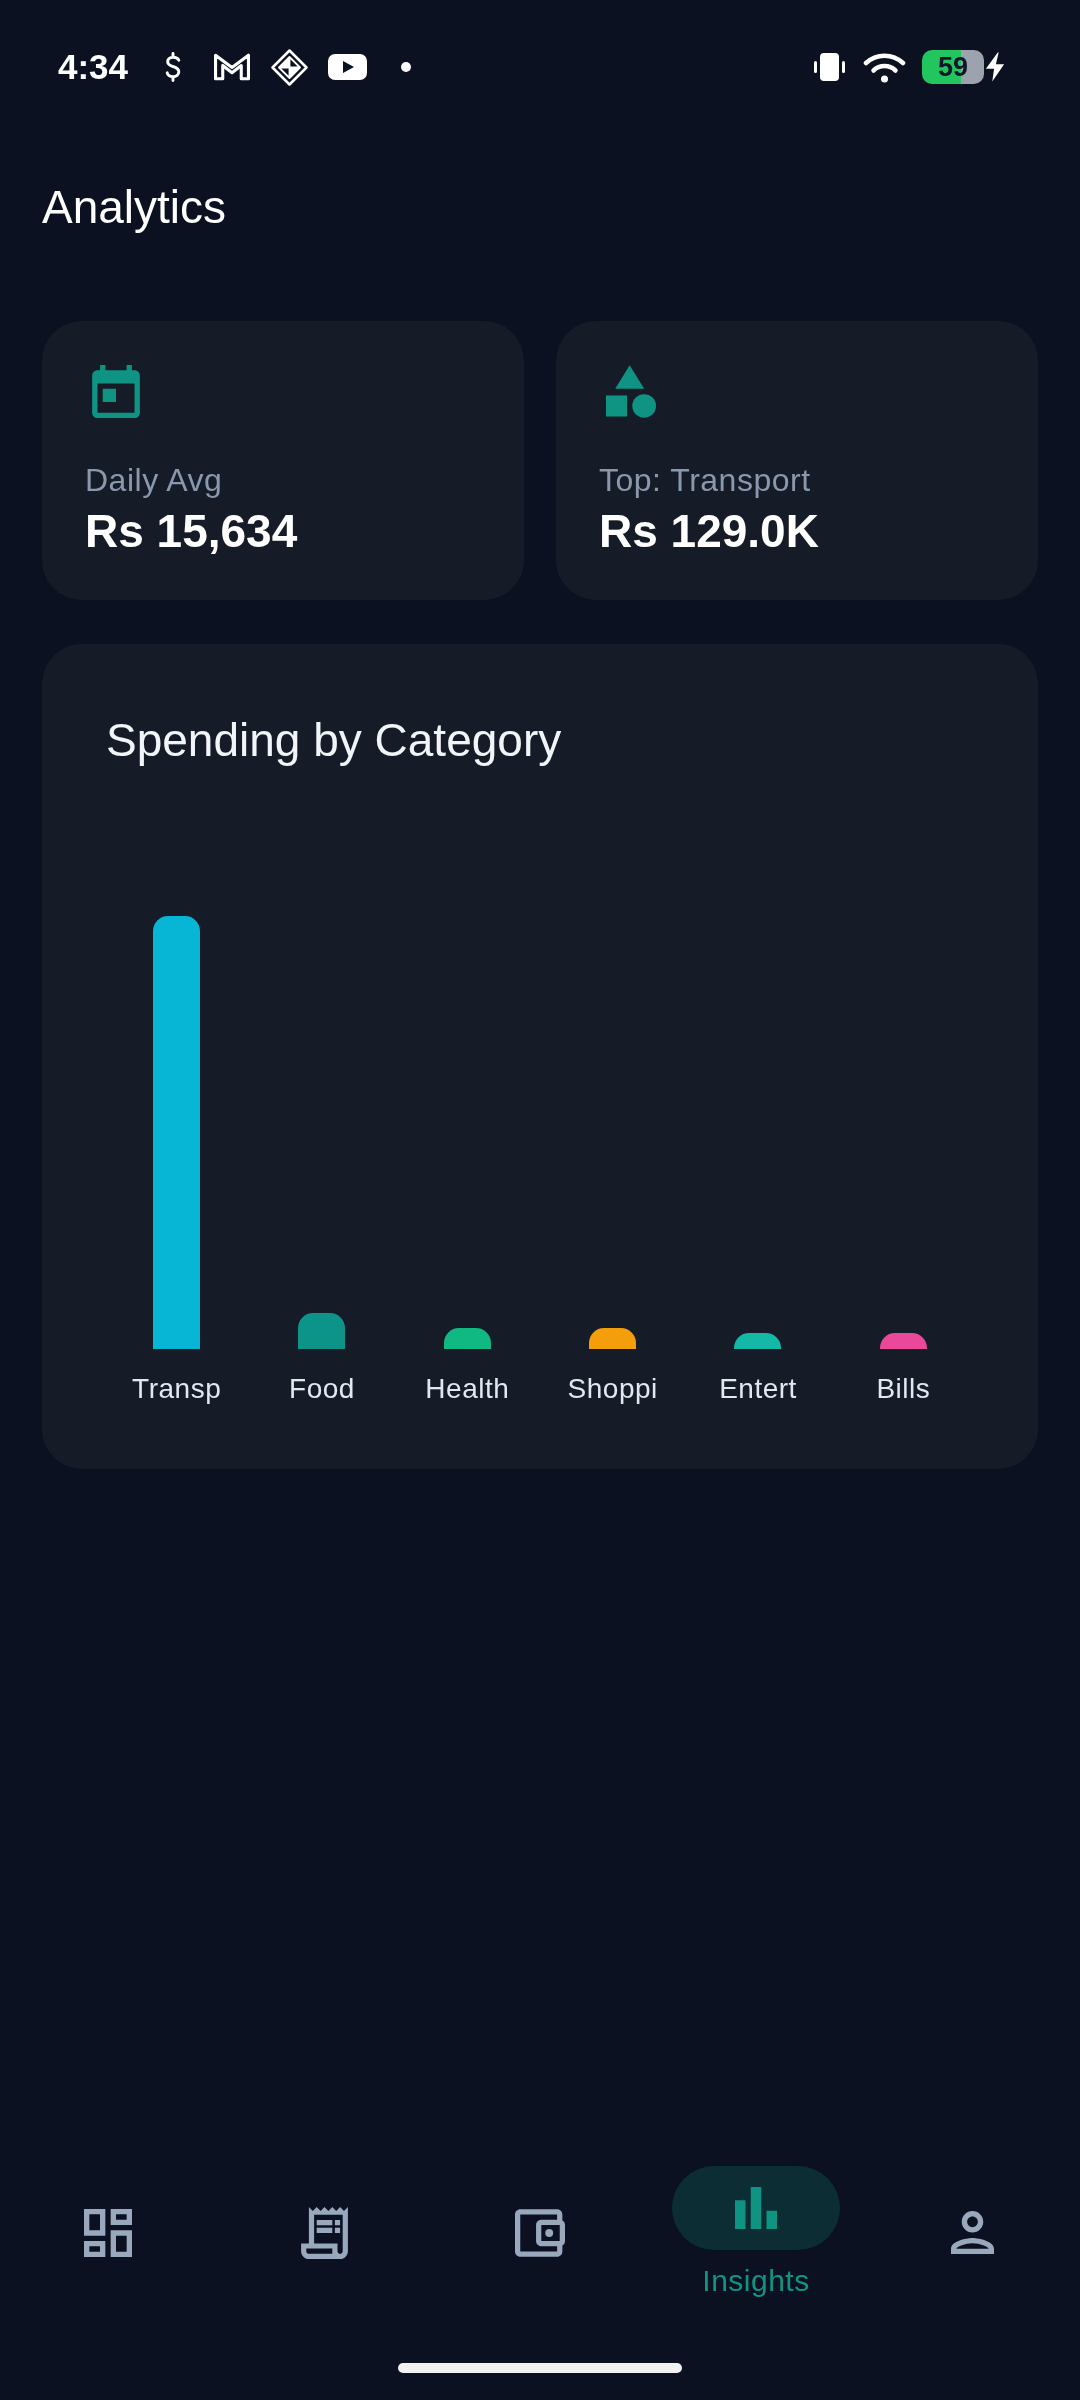 The image size is (1080, 2400). What do you see at coordinates (322, 1389) in the screenshot?
I see `category-label: Food` at bounding box center [322, 1389].